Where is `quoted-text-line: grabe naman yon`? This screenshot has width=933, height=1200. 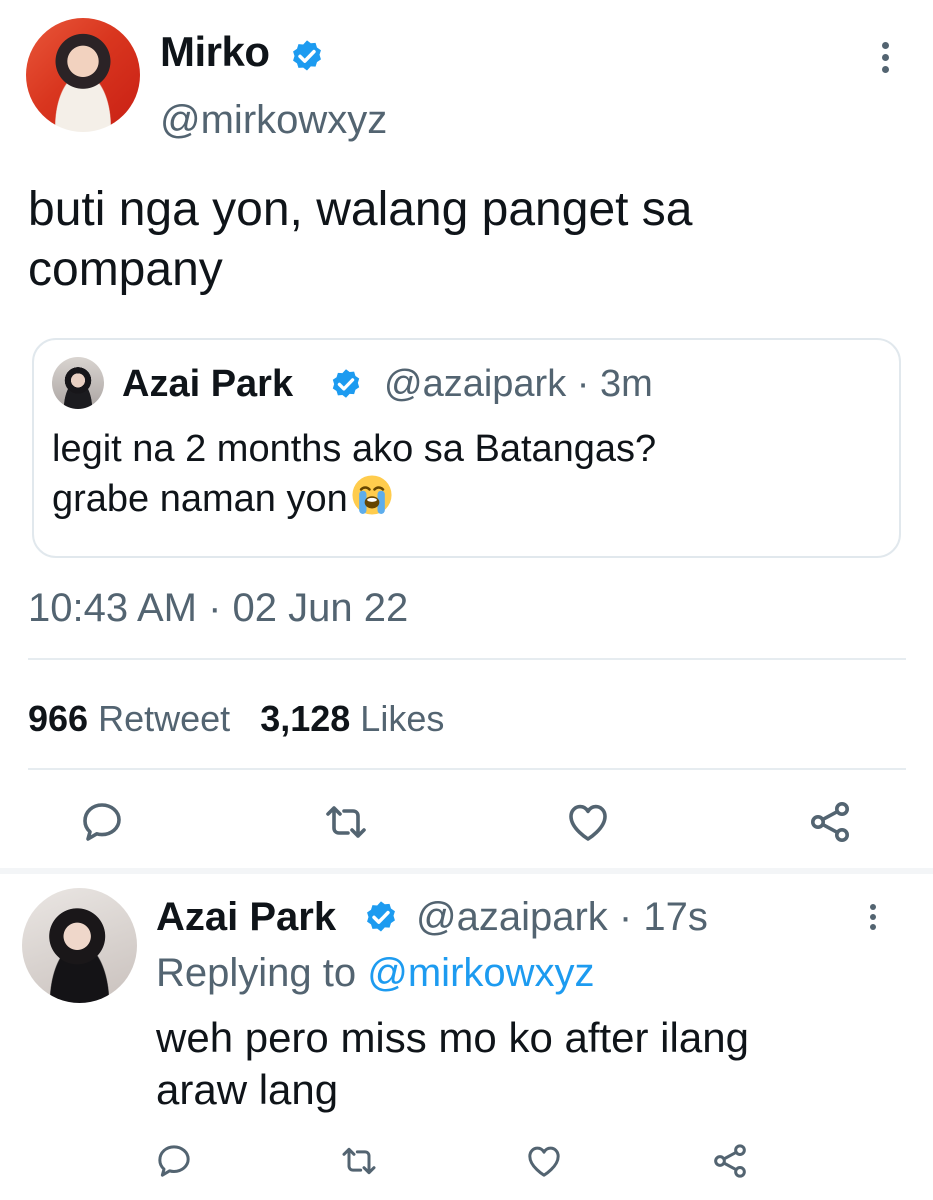 quoted-text-line: grabe naman yon is located at coordinates (462, 498).